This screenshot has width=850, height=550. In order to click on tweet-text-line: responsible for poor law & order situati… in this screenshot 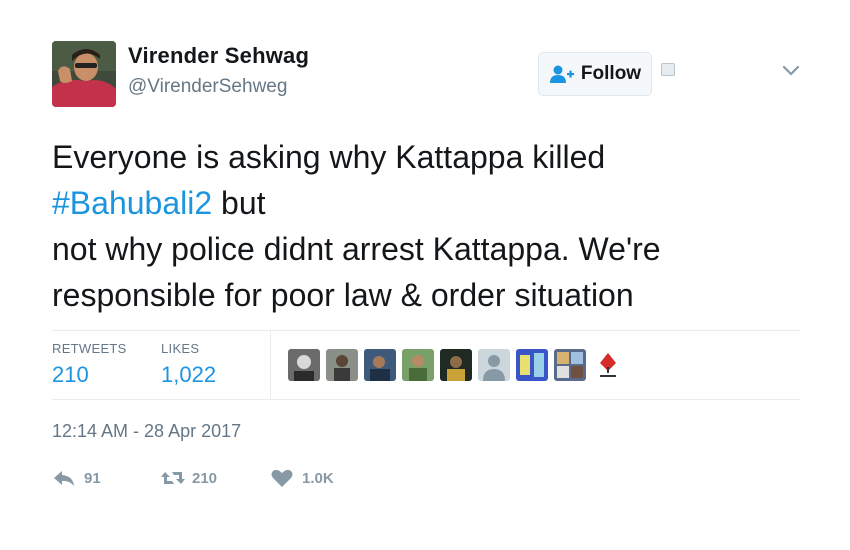, I will do `click(343, 295)`.